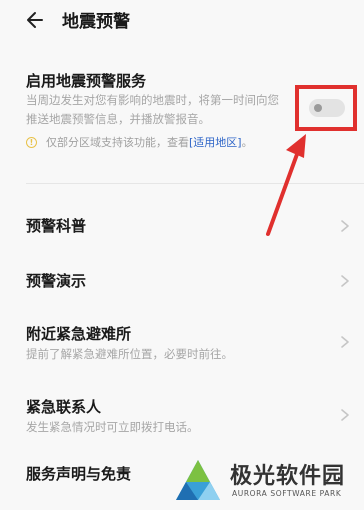 This screenshot has height=510, width=364. What do you see at coordinates (64, 407) in the screenshot?
I see `list-item-title: 紧急联系人` at bounding box center [64, 407].